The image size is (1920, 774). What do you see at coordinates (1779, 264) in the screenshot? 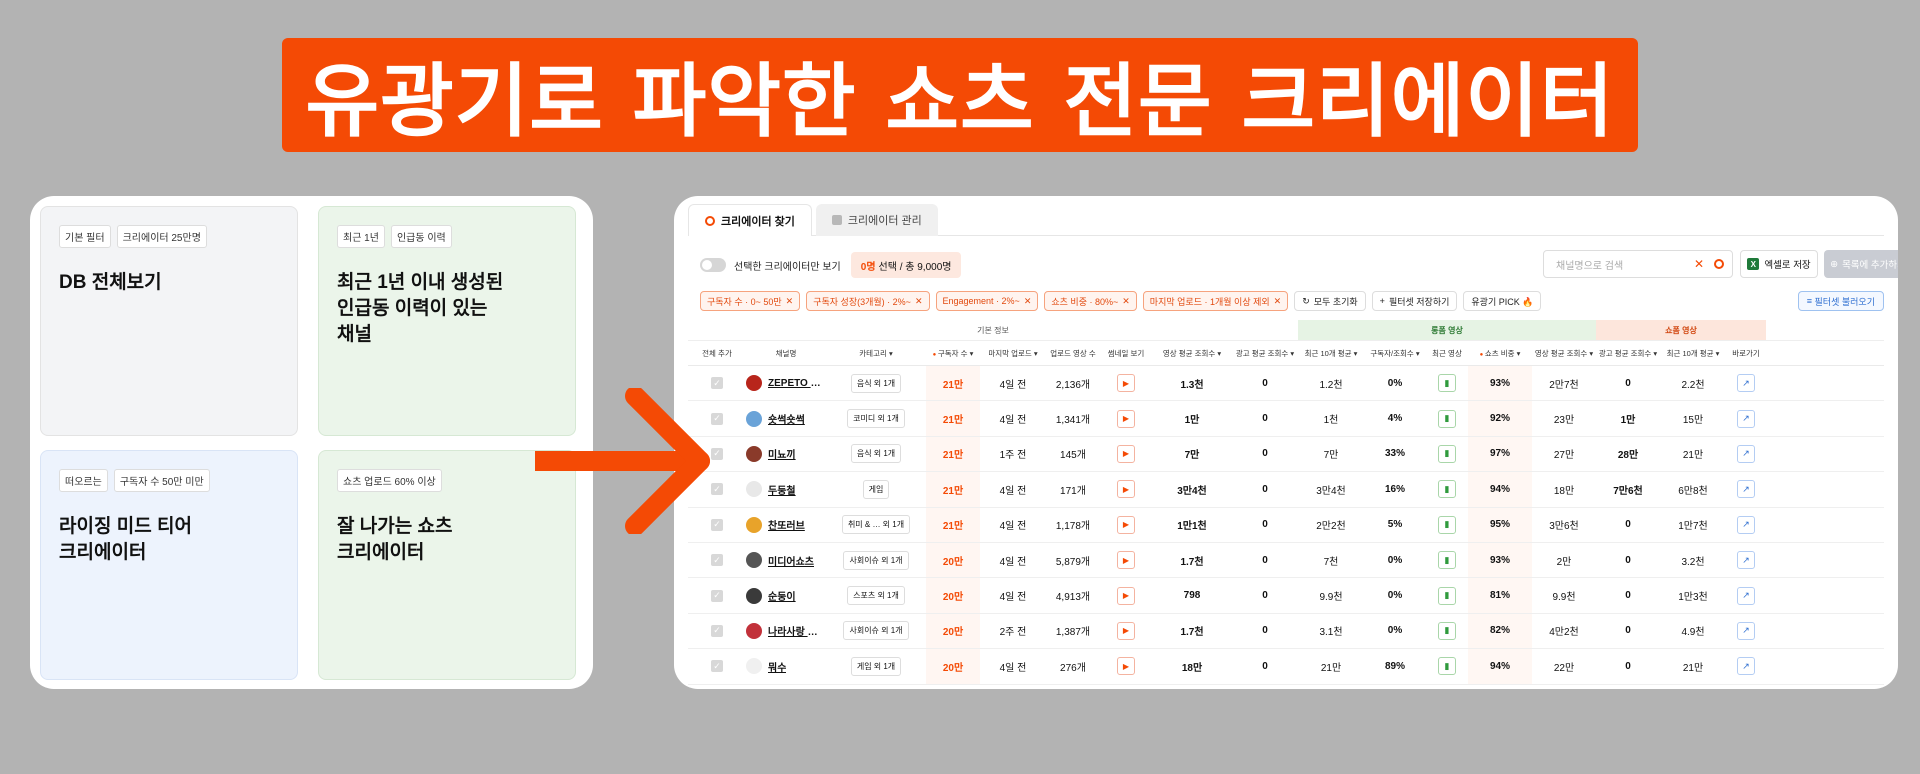
I see `export-excel-button: X 엑셀로 저장` at bounding box center [1779, 264].